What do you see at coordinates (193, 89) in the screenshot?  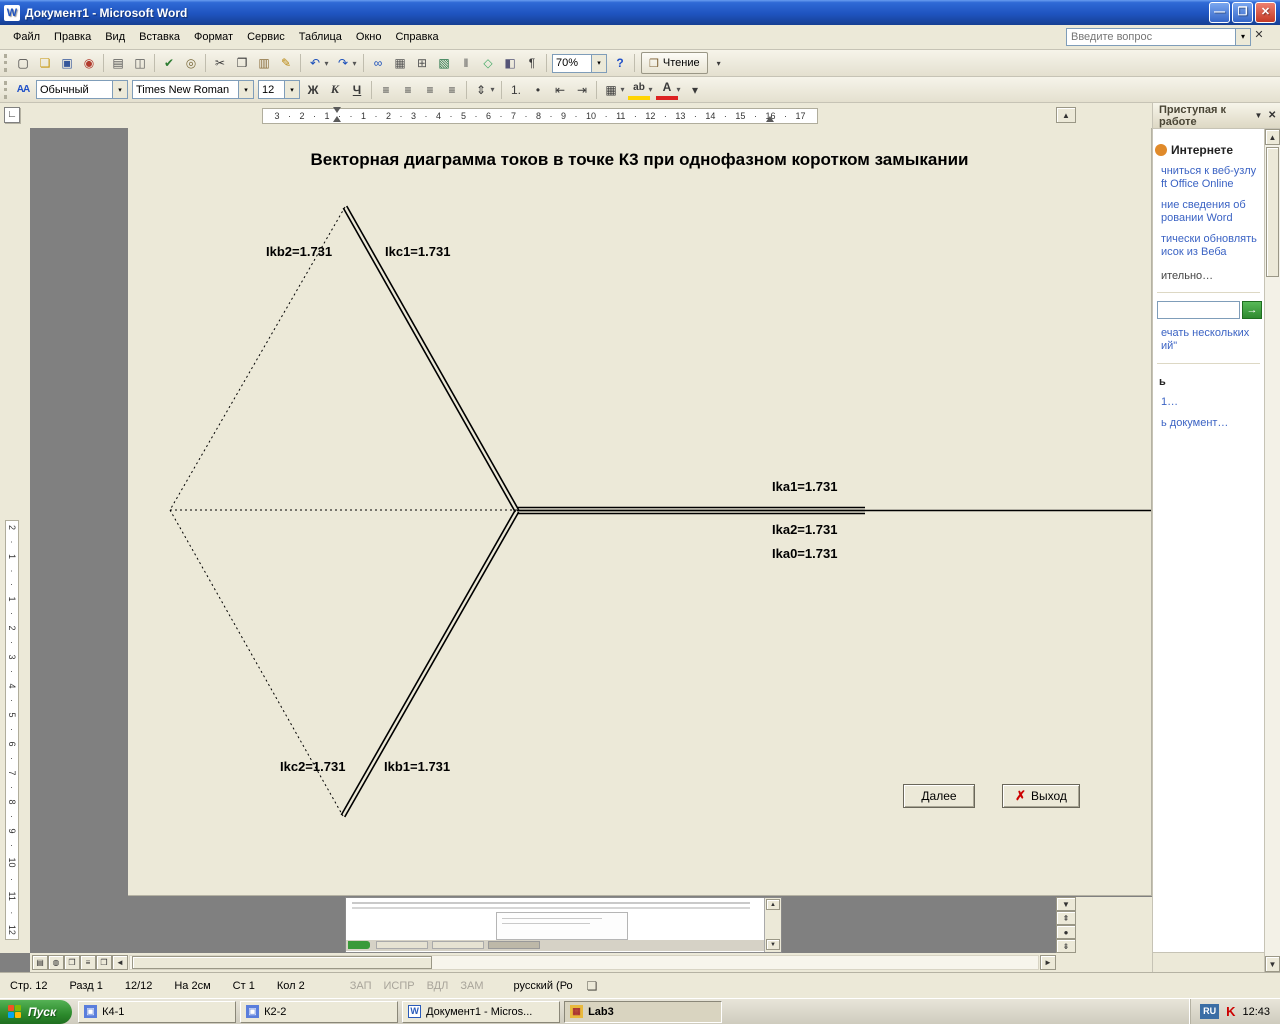 I see `font-combo: Times New Roman ▾` at bounding box center [193, 89].